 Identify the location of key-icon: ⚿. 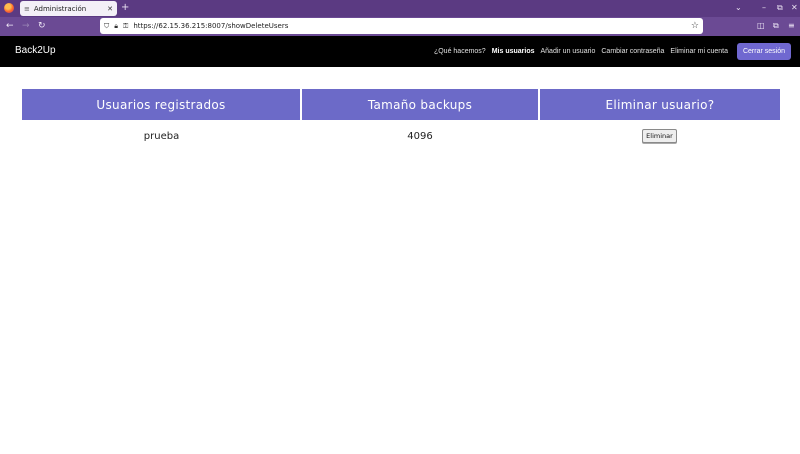
(125, 26).